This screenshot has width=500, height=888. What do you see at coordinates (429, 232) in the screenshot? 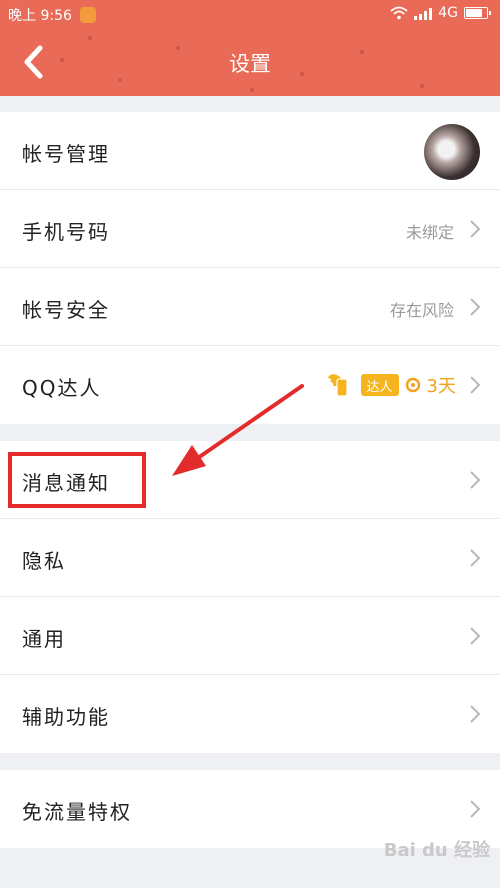
I see `row-value: 未绑定` at bounding box center [429, 232].